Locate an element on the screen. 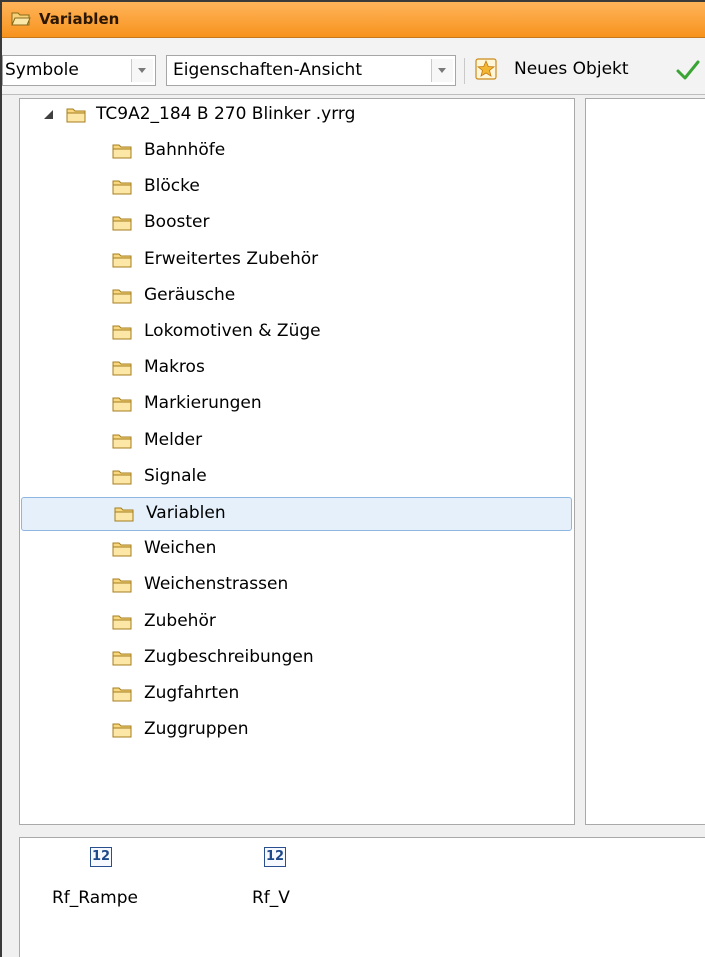 This screenshot has width=705, height=957. variables-panel: 12 Rf_Rampe 12 Rf_V is located at coordinates (362, 897).